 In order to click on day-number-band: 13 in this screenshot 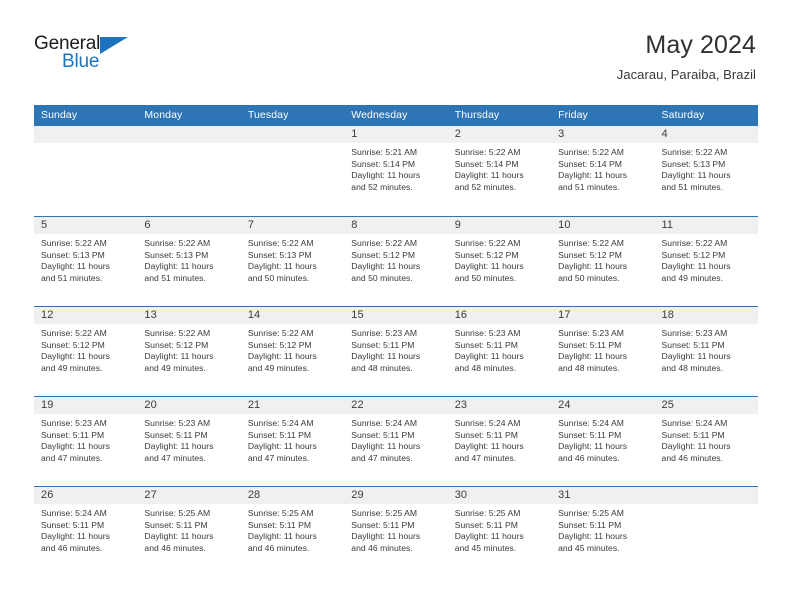, I will do `click(189, 315)`.